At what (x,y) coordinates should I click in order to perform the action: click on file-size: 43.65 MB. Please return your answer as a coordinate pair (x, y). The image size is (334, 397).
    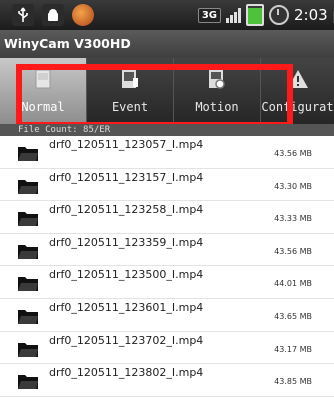
    Looking at the image, I should click on (293, 316).